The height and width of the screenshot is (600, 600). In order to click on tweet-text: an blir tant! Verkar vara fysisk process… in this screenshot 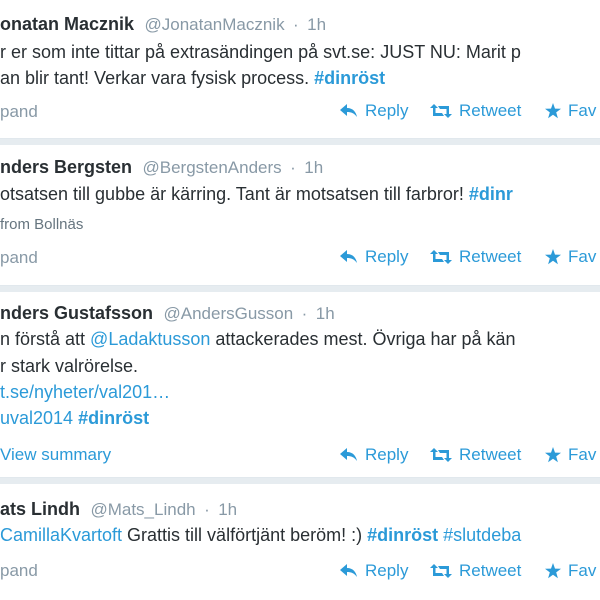, I will do `click(157, 78)`.